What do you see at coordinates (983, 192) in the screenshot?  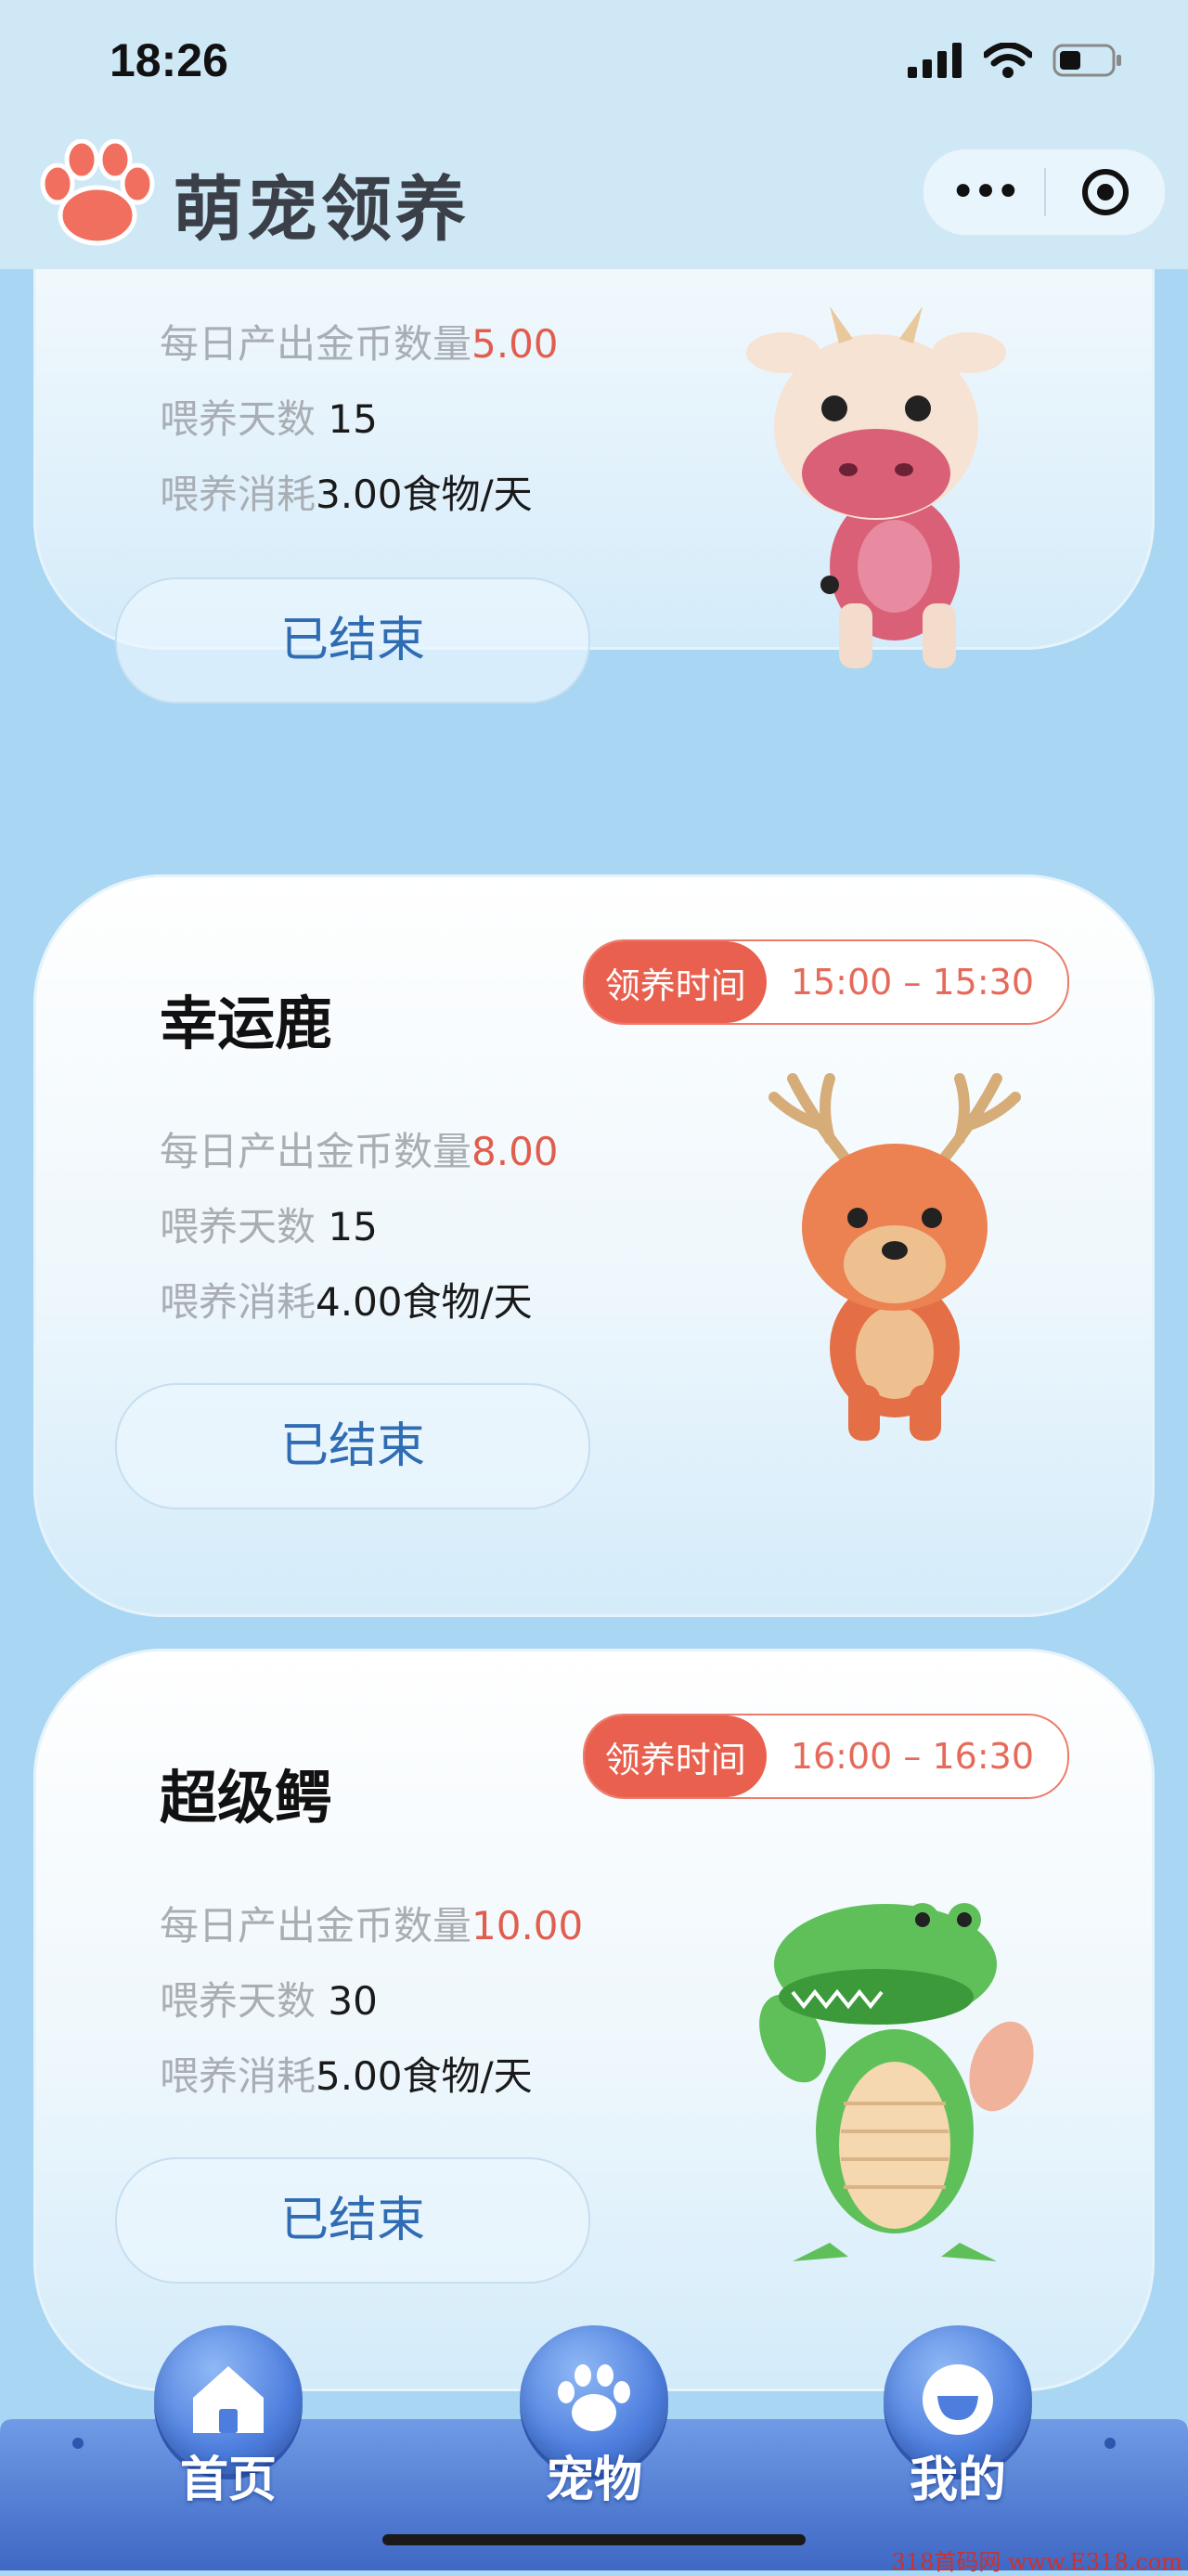 I see `more-menu-button: •••` at bounding box center [983, 192].